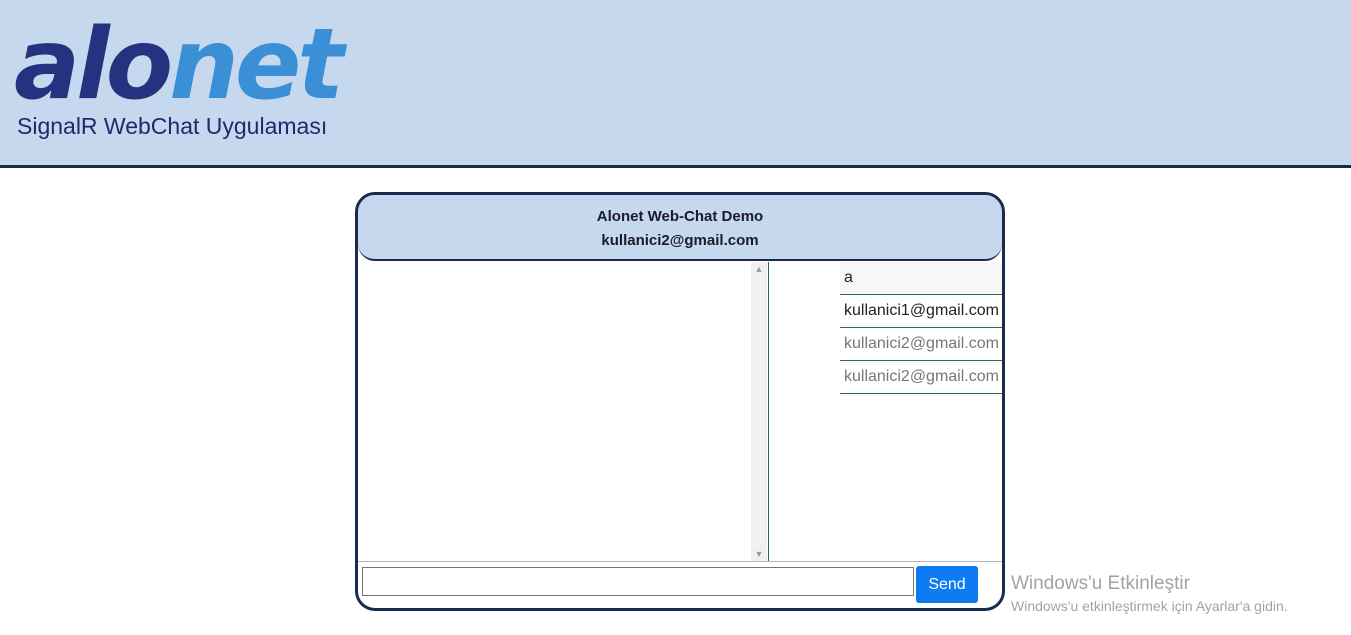 The width and height of the screenshot is (1351, 635). Describe the element at coordinates (172, 126) in the screenshot. I see `app-subtitle: SignalR WebChat Uygulaması` at that location.